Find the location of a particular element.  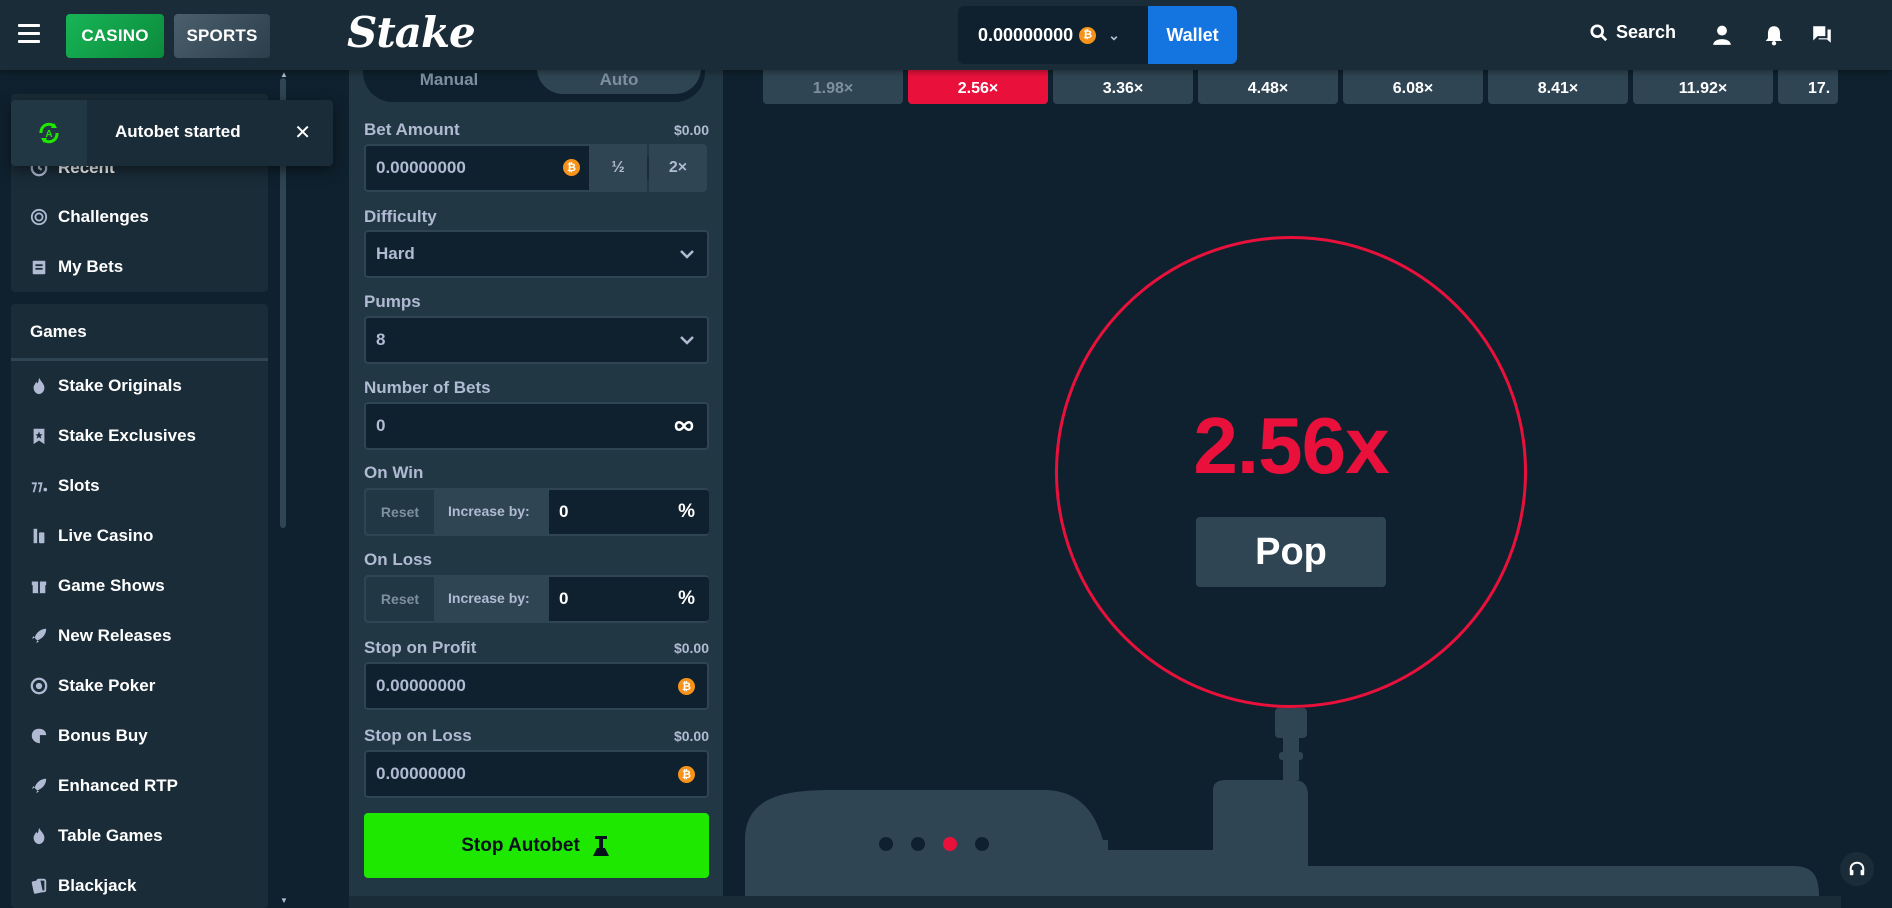

user-icon is located at coordinates (1722, 35).